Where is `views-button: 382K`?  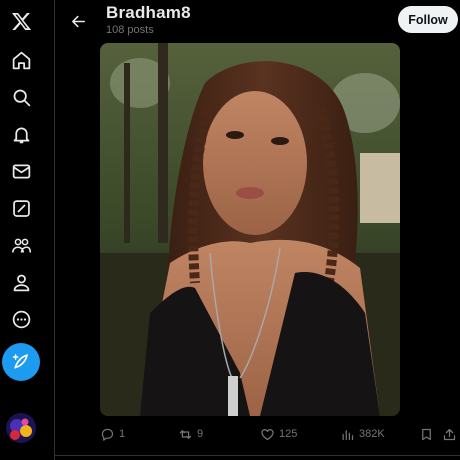 views-button: 382K is located at coordinates (362, 434).